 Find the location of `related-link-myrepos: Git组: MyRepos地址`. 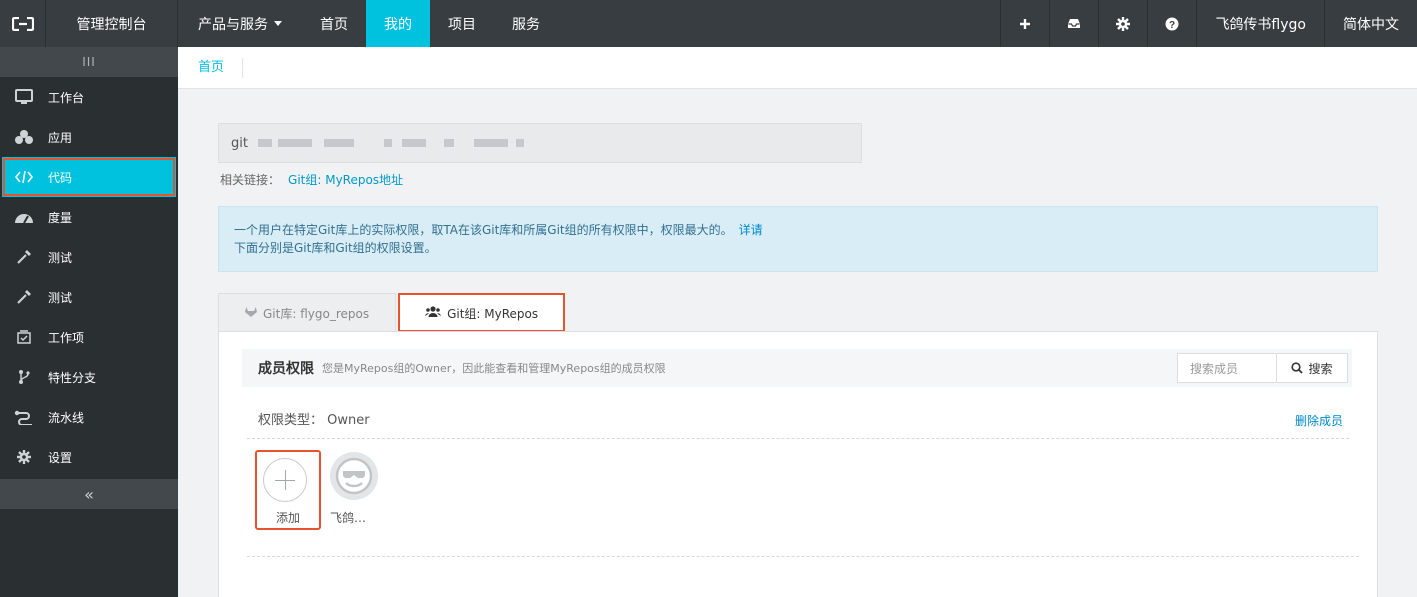

related-link-myrepos: Git组: MyRepos地址 is located at coordinates (345, 180).